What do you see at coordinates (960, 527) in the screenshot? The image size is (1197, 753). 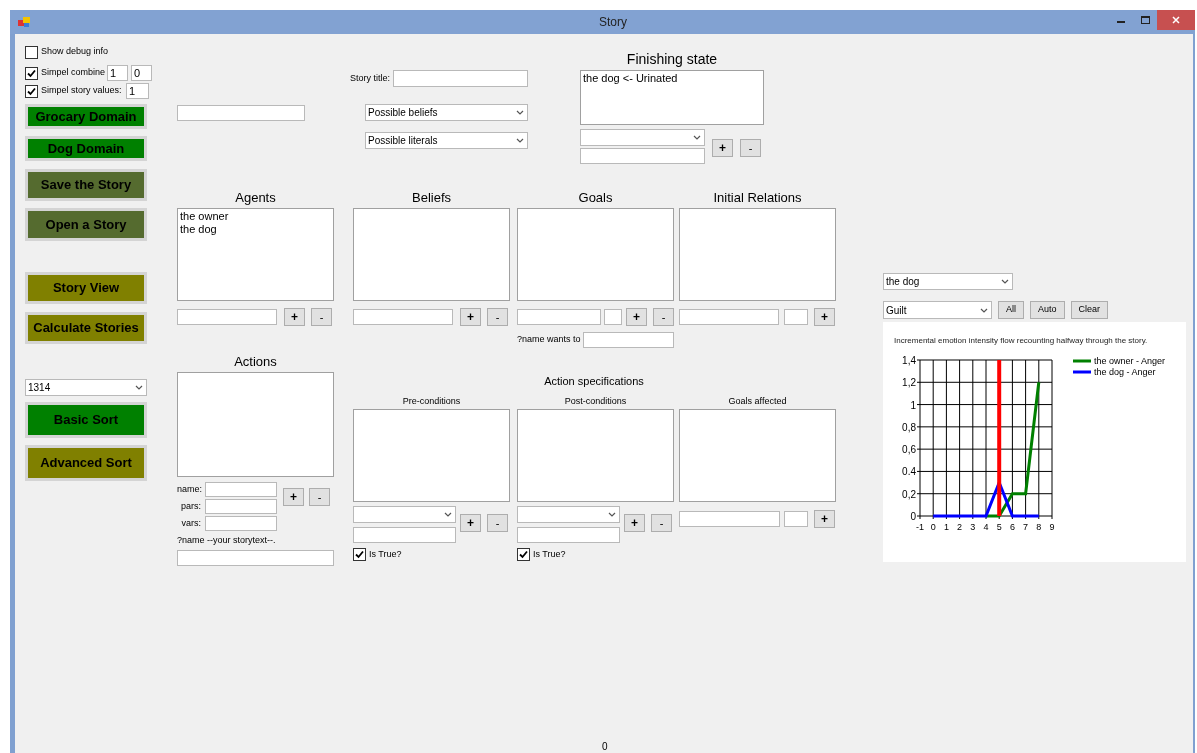 I see `x-tick-label: 2` at bounding box center [960, 527].